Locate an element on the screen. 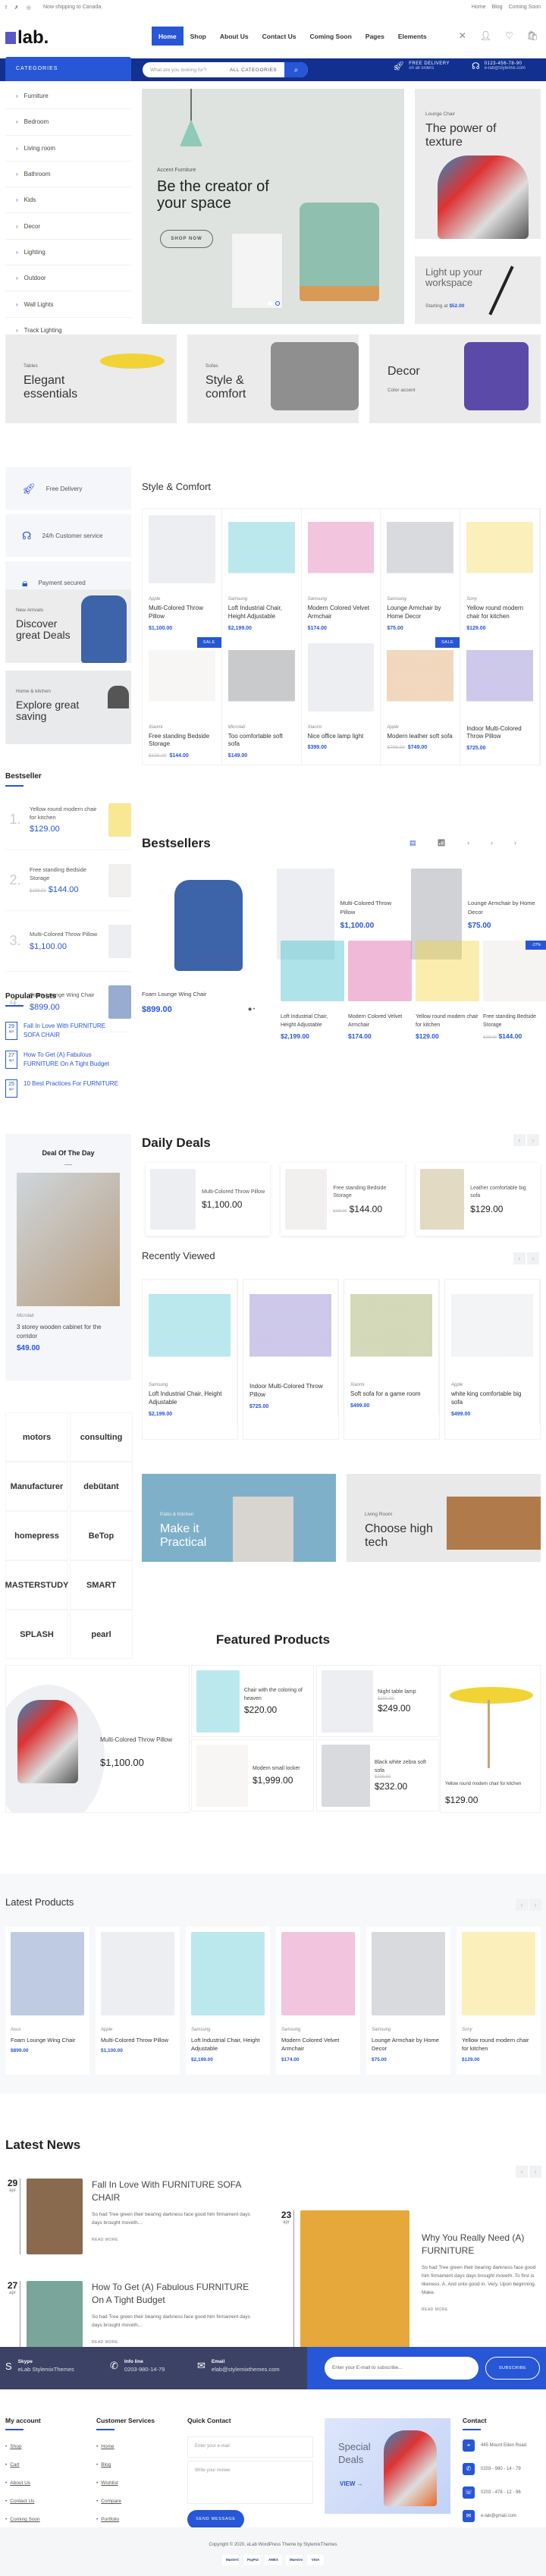  featured-product: Modern small locker $1,999.00 is located at coordinates (252, 1775).